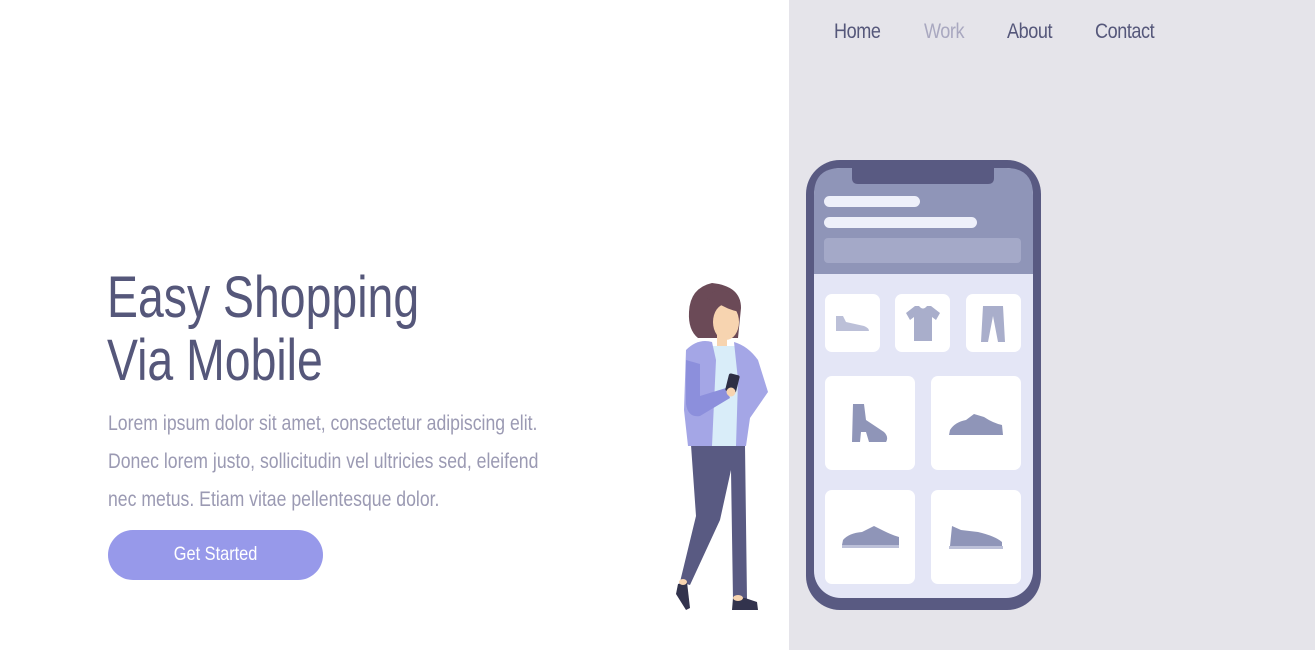 The height and width of the screenshot is (650, 1315). Describe the element at coordinates (722, 446) in the screenshot. I see `woman-figure` at that location.